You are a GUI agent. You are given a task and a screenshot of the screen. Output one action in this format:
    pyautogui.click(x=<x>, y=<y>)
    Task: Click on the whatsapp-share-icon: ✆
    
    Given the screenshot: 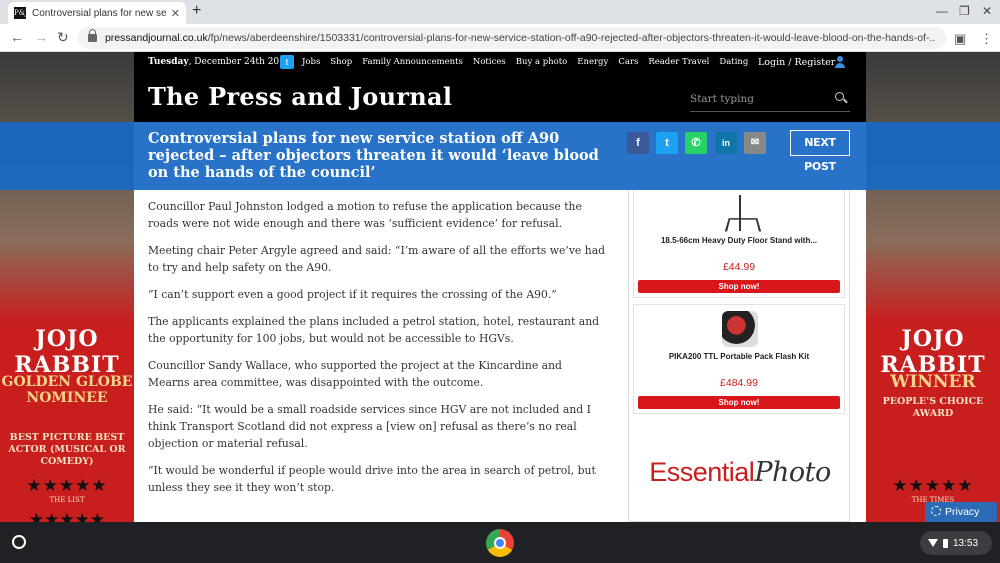 What is the action you would take?
    pyautogui.click(x=696, y=143)
    